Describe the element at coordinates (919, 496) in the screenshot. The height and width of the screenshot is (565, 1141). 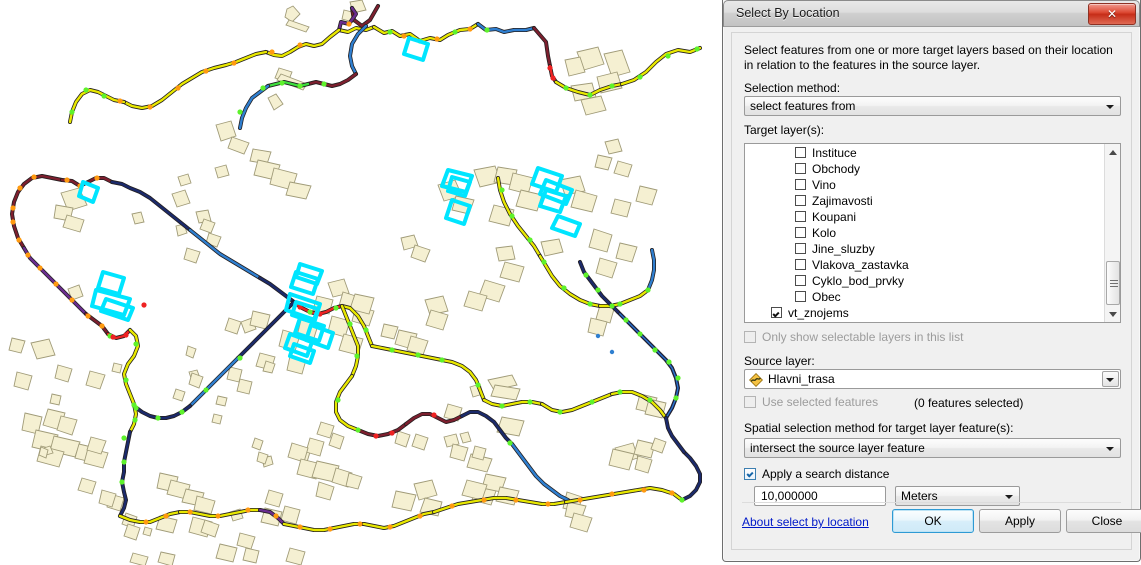
I see `distance-unit-value: Meters` at that location.